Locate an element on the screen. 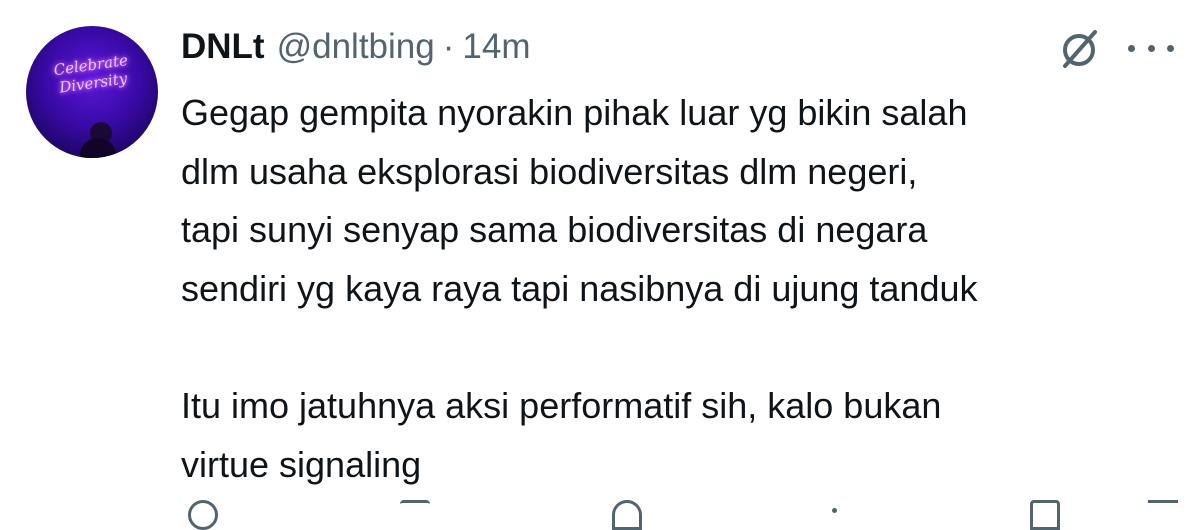  bookmark-icon is located at coordinates (1045, 515).